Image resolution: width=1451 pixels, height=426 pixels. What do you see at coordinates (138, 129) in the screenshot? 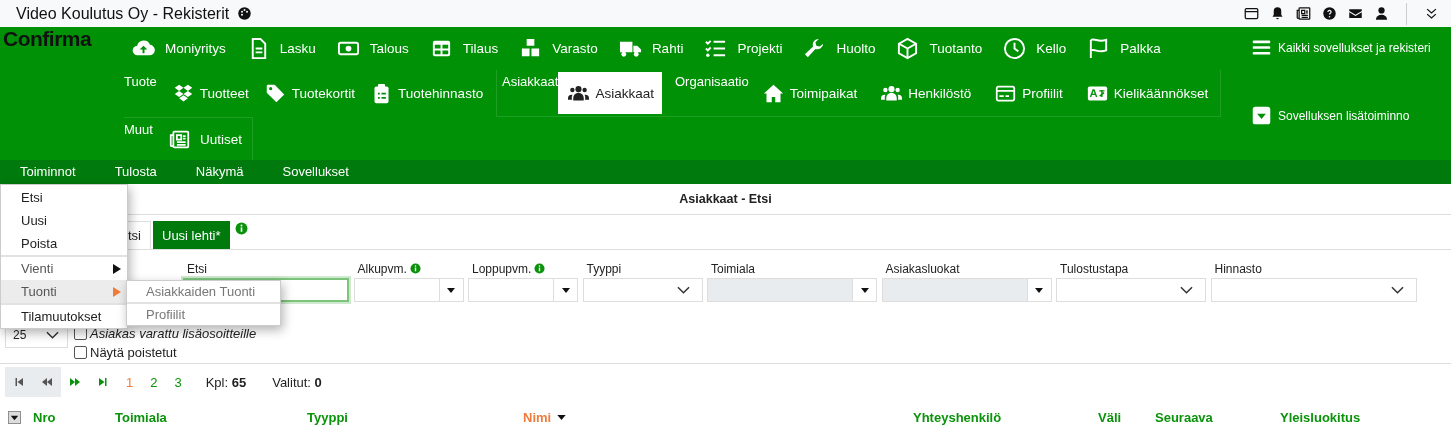
I see `group-label: Muut` at bounding box center [138, 129].